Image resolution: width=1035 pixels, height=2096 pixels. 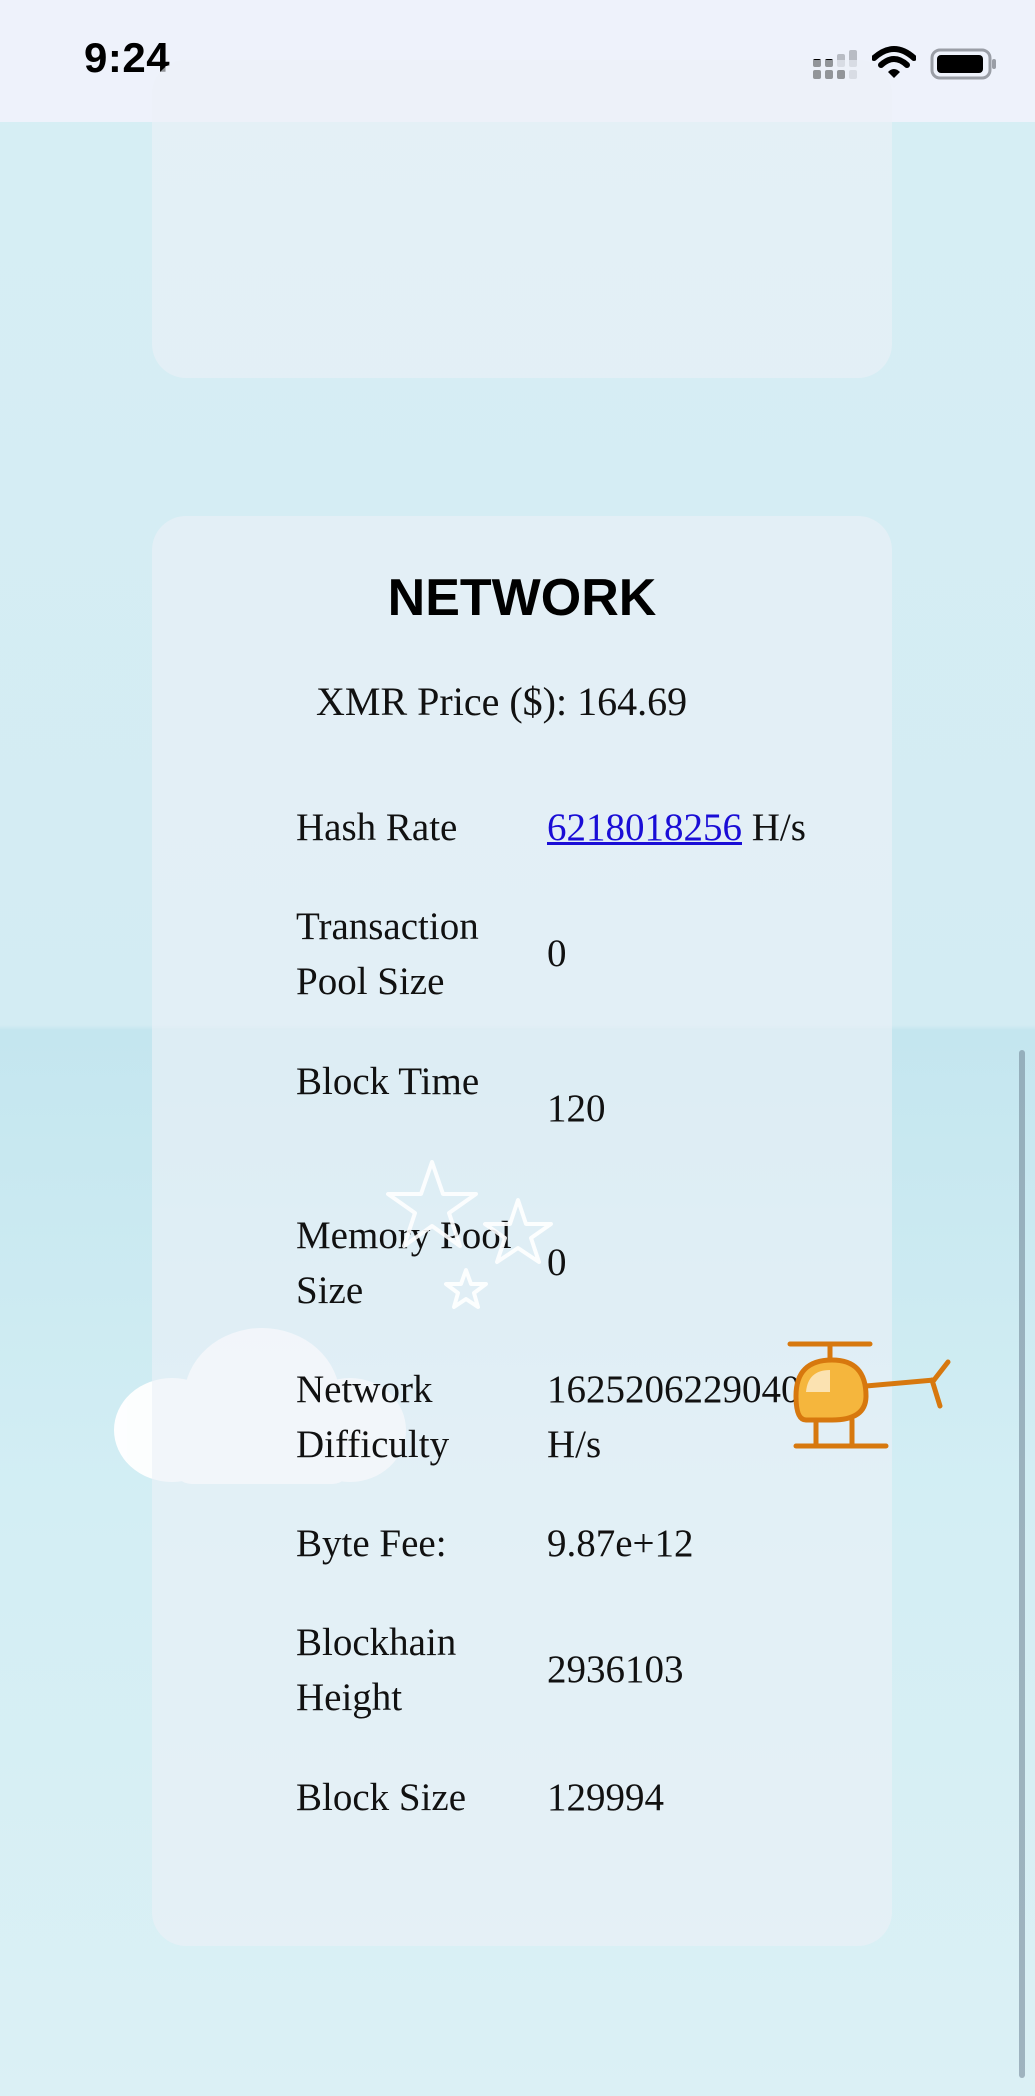 I want to click on byte-fee-value: 9.87e+12, so click(x=620, y=1543).